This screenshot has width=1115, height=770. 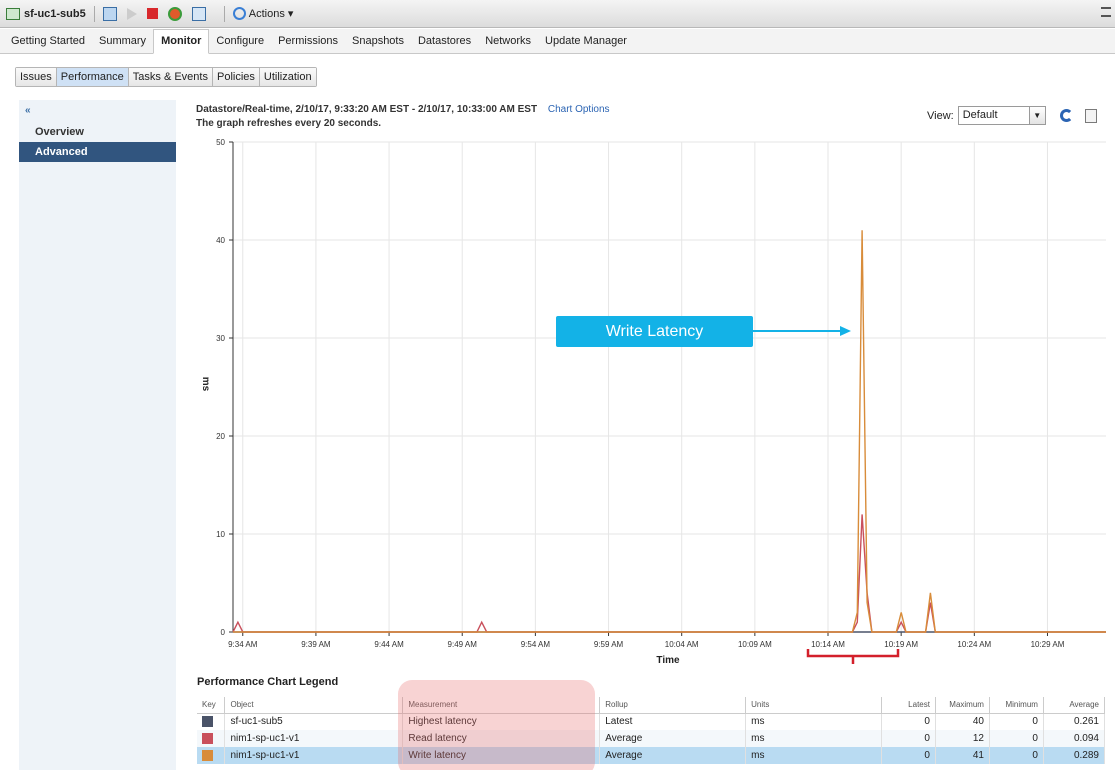 I want to click on y-tick-label: 10, so click(x=220, y=534).